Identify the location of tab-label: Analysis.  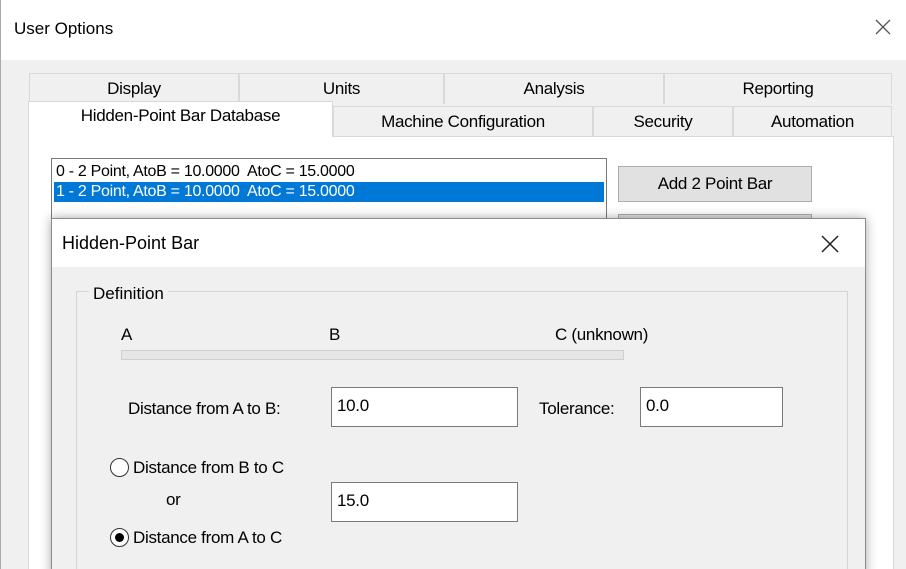
(554, 88).